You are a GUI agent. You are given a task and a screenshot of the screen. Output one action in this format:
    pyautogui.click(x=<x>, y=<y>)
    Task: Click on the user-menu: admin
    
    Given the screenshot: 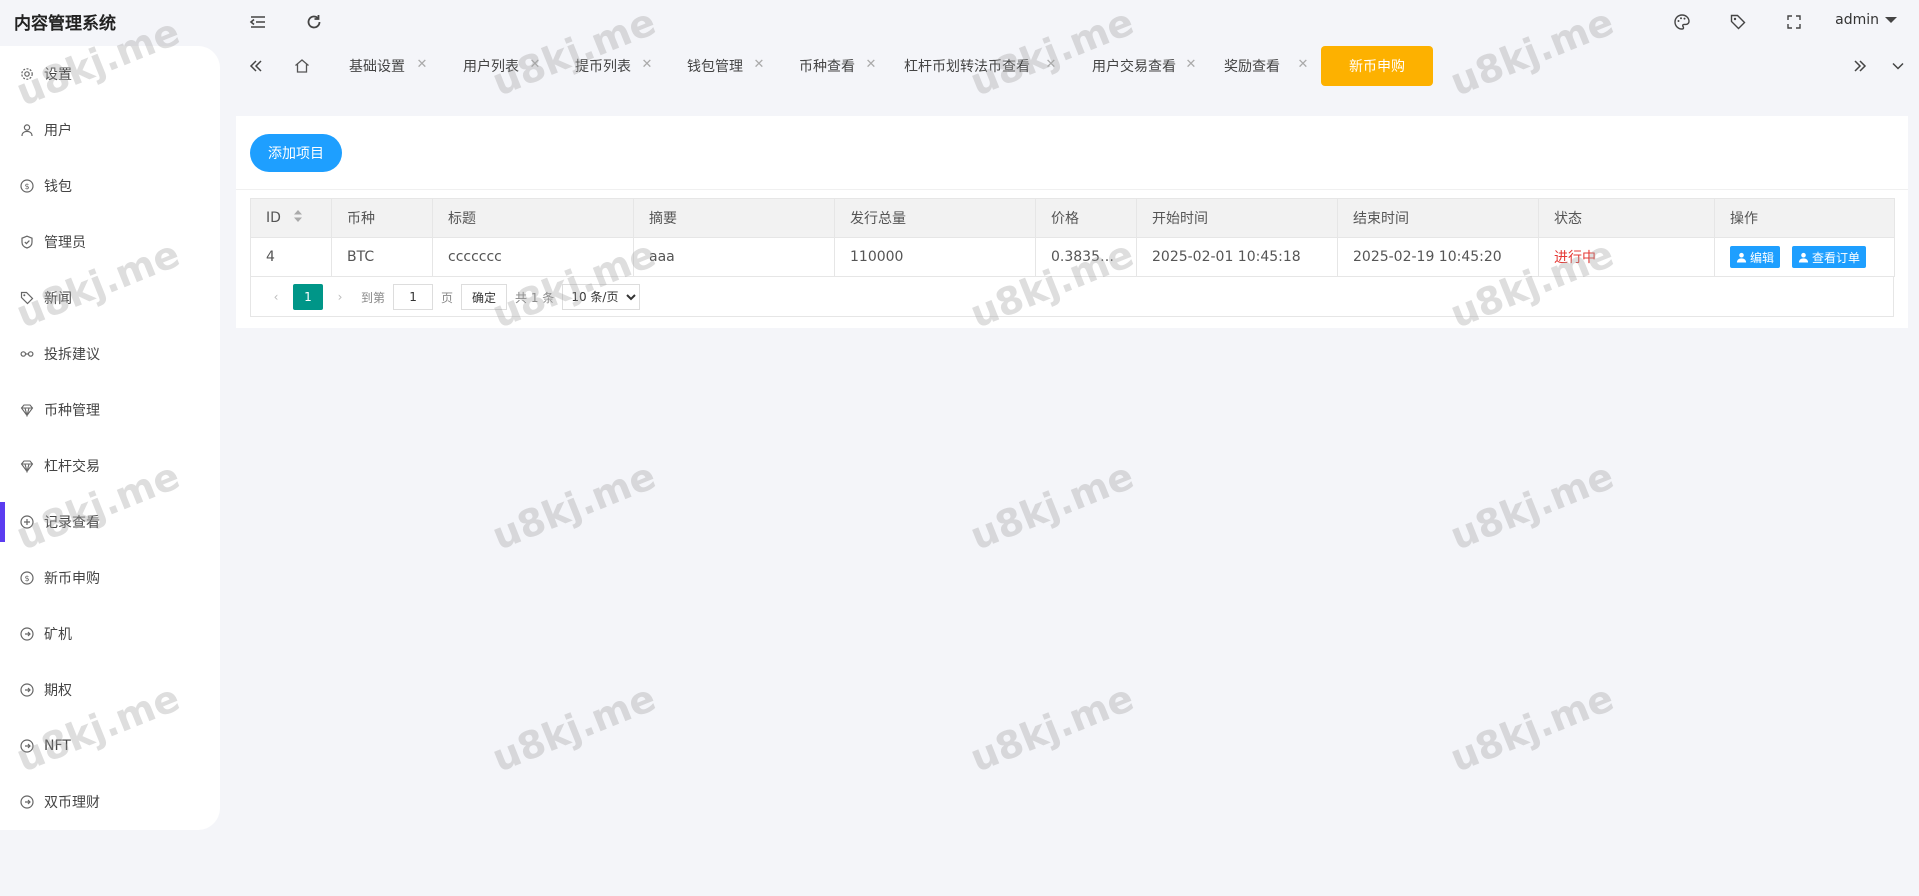 What is the action you would take?
    pyautogui.click(x=1866, y=20)
    